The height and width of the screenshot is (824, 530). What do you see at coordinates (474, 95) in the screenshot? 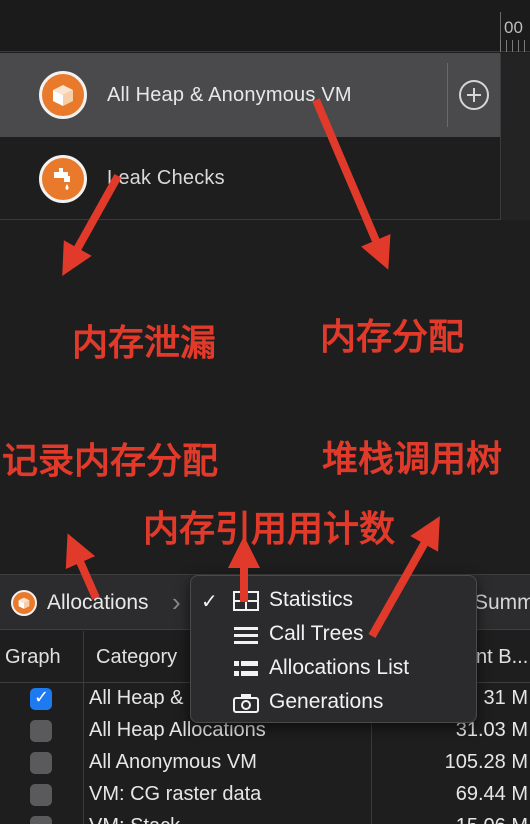
I see `add-track-button` at bounding box center [474, 95].